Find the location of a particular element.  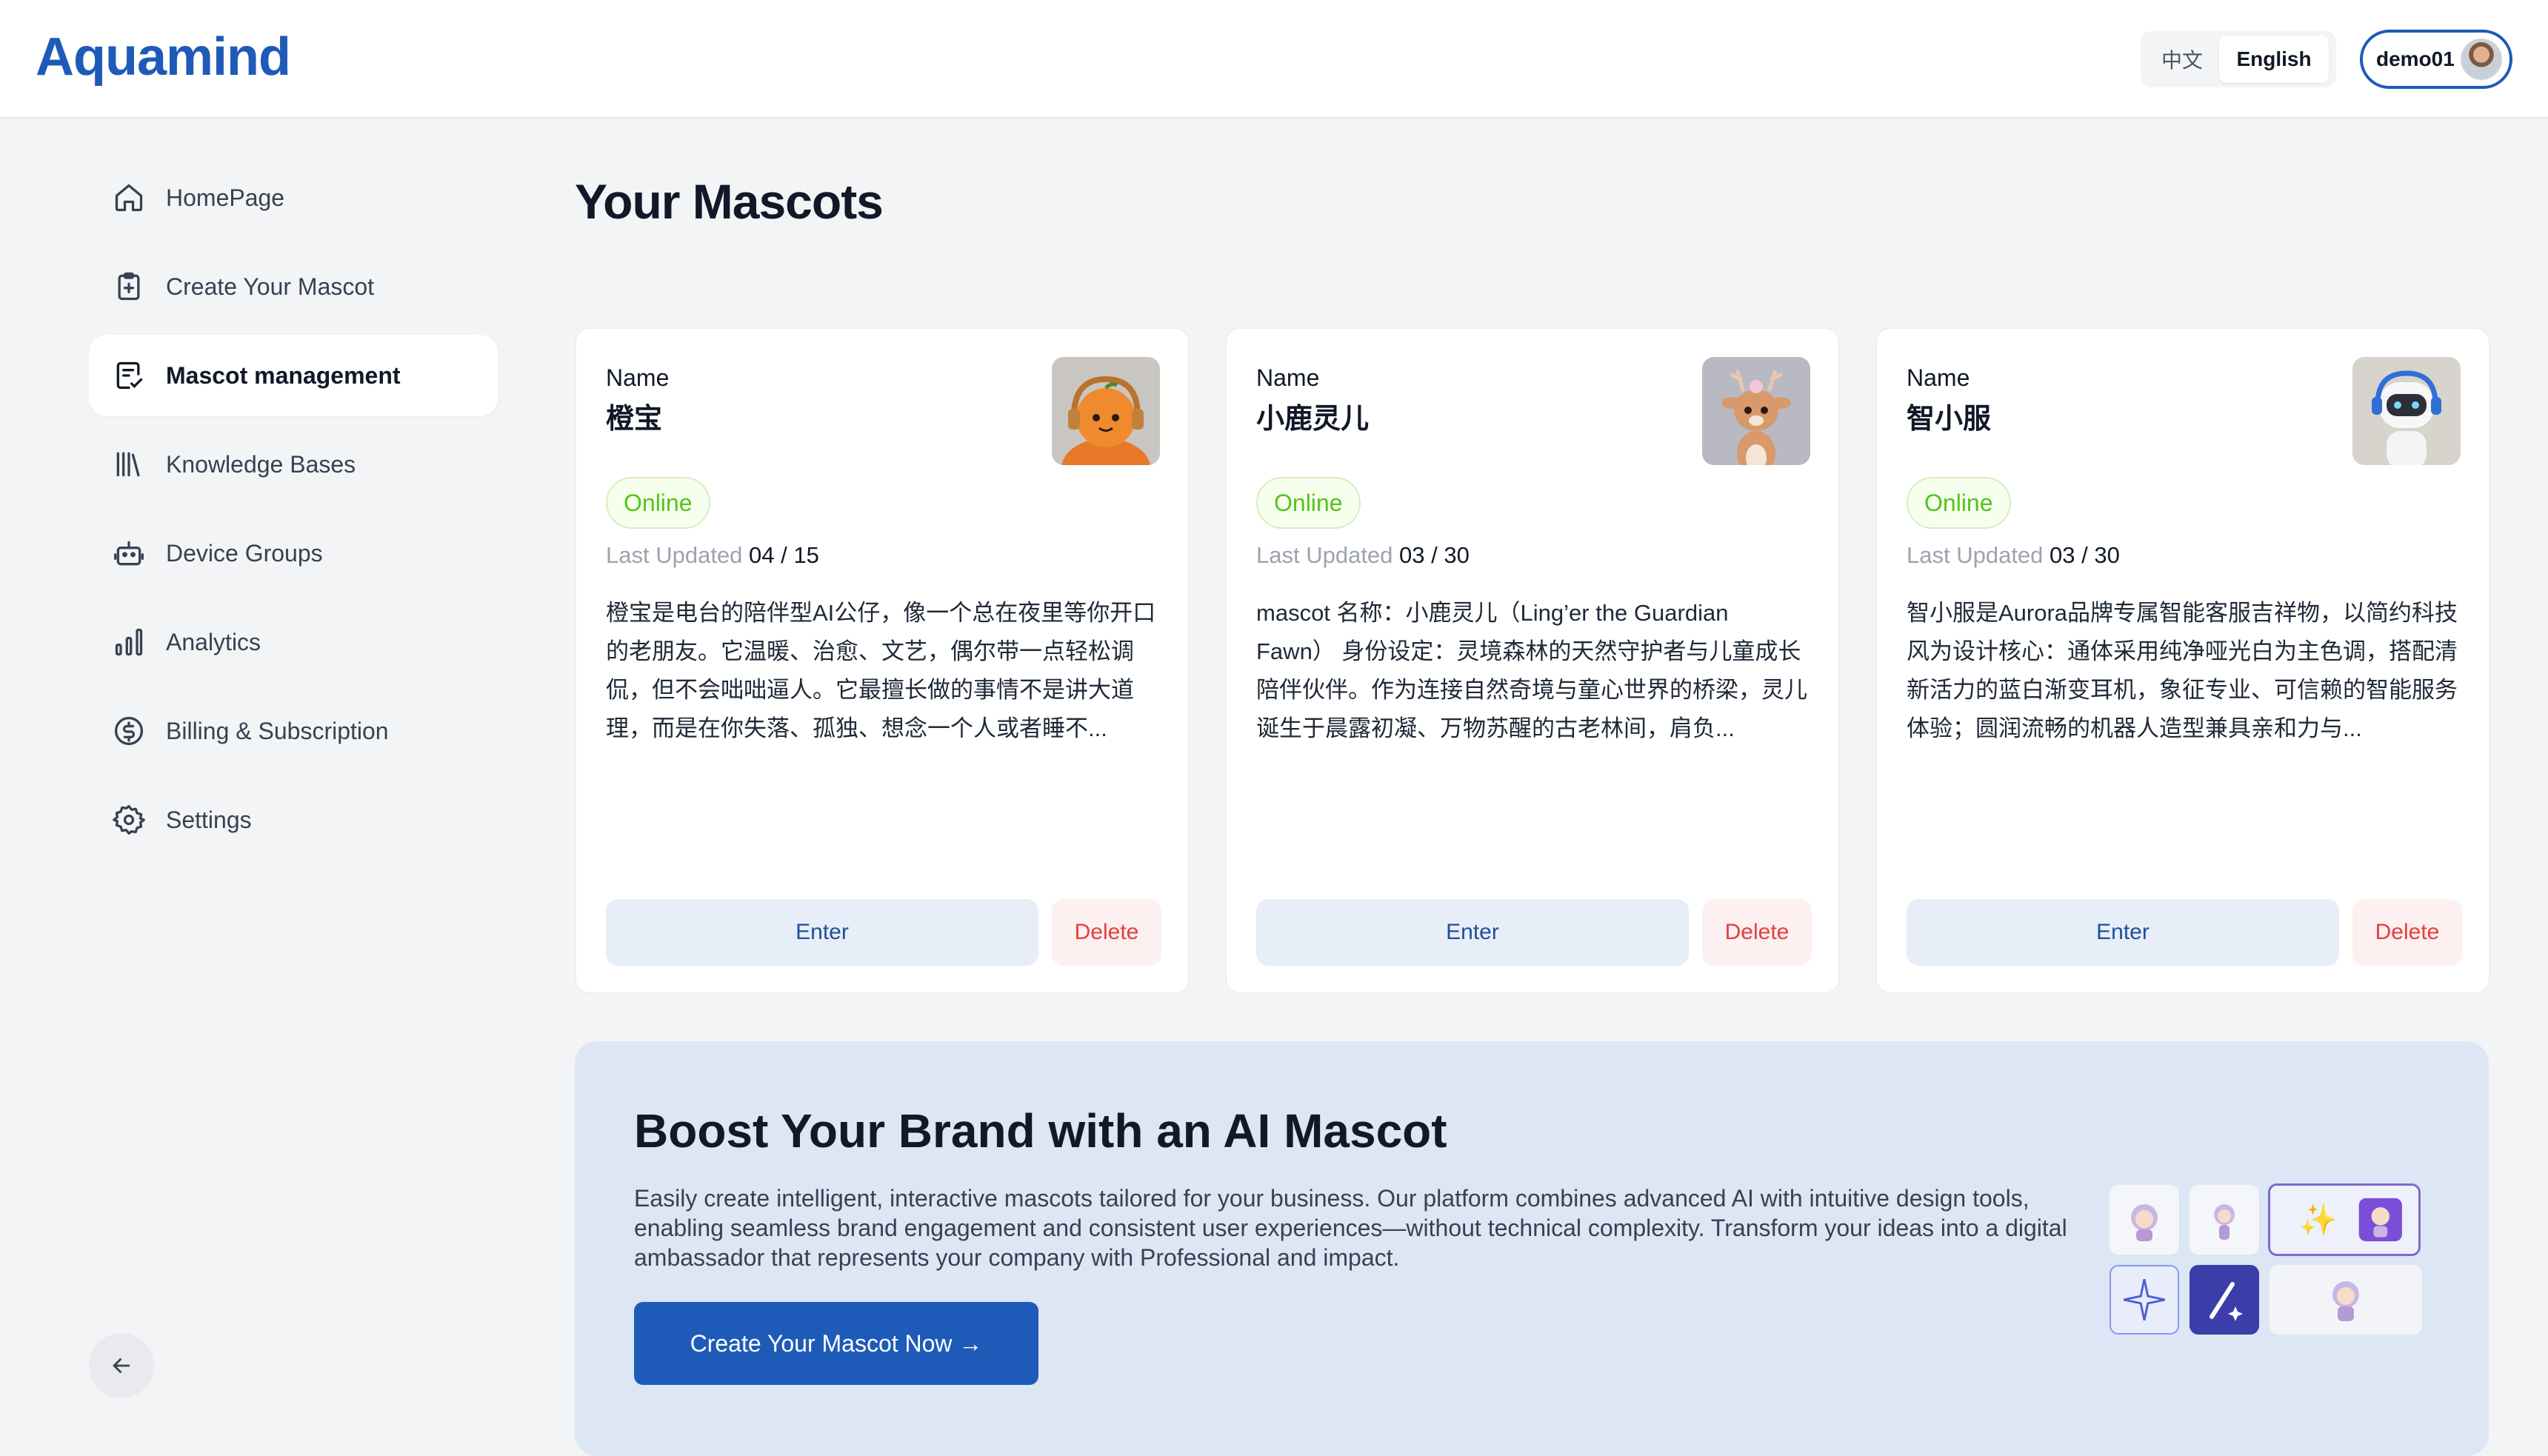

arrow-left-icon is located at coordinates (121, 1365).